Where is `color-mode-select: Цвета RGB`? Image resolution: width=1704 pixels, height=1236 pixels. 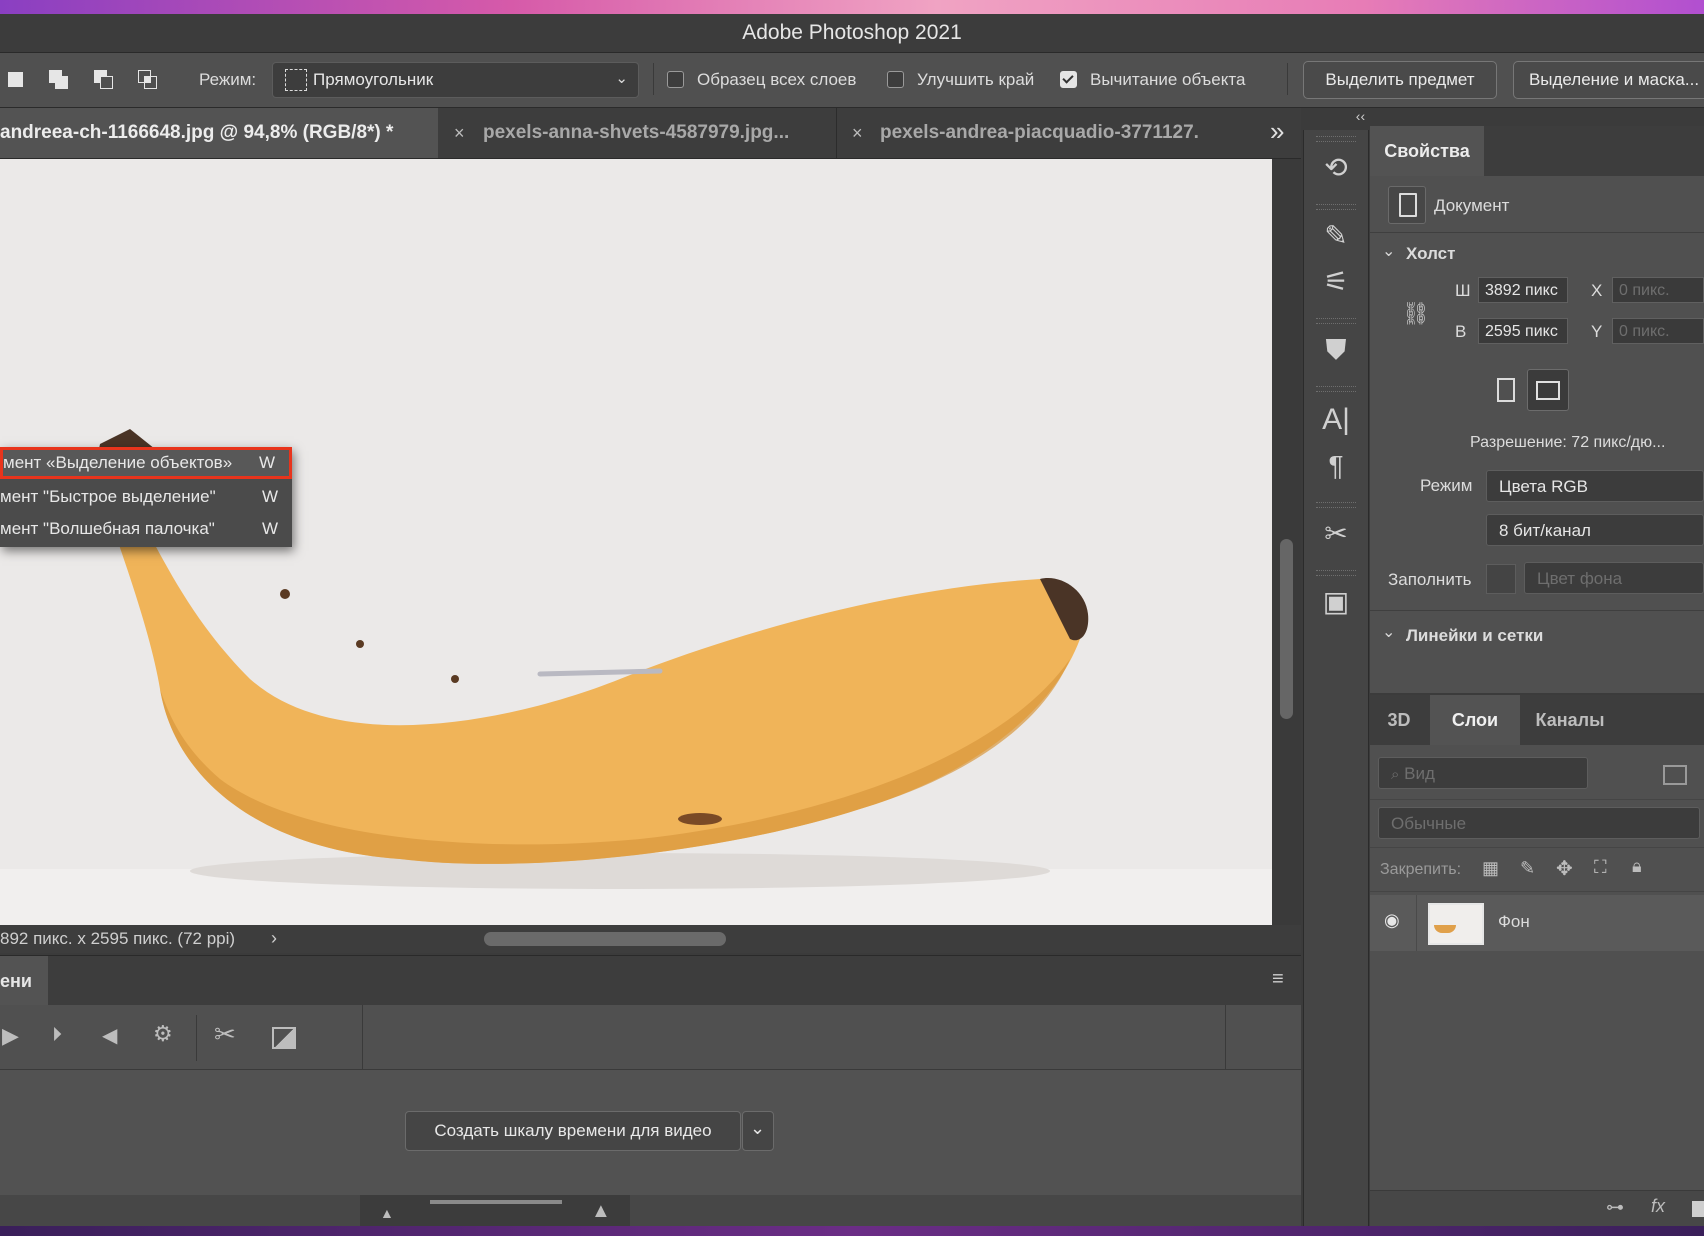
color-mode-select: Цвета RGB is located at coordinates (1595, 486).